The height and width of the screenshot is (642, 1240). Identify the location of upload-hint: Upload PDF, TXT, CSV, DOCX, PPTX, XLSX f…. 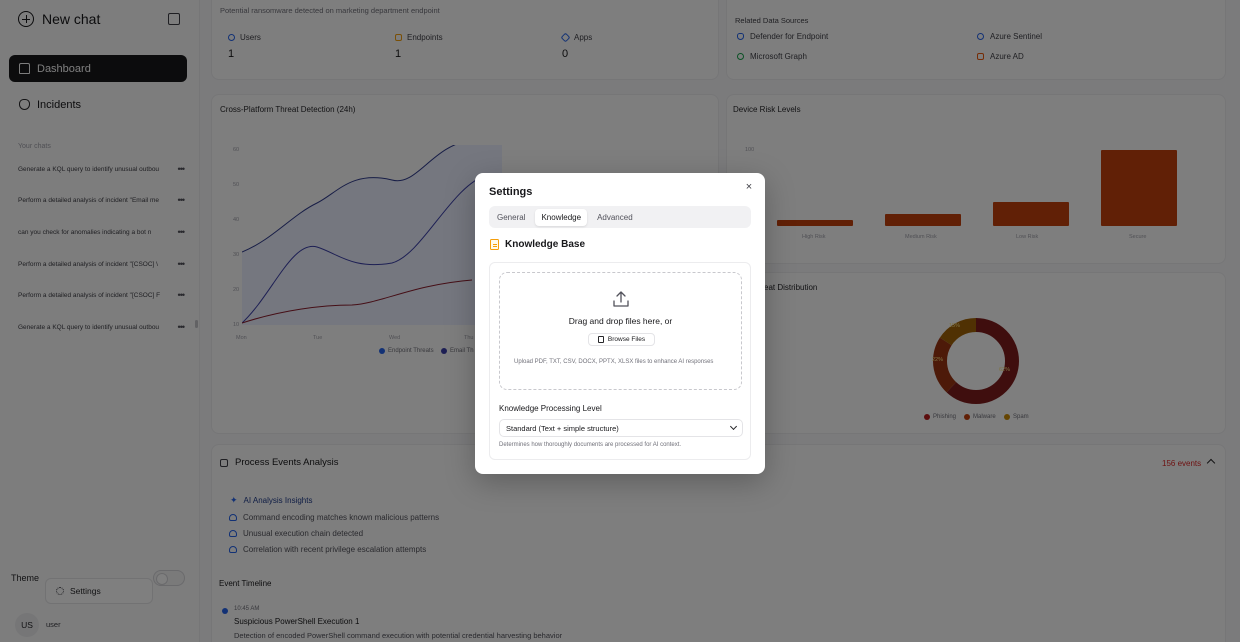
(614, 362).